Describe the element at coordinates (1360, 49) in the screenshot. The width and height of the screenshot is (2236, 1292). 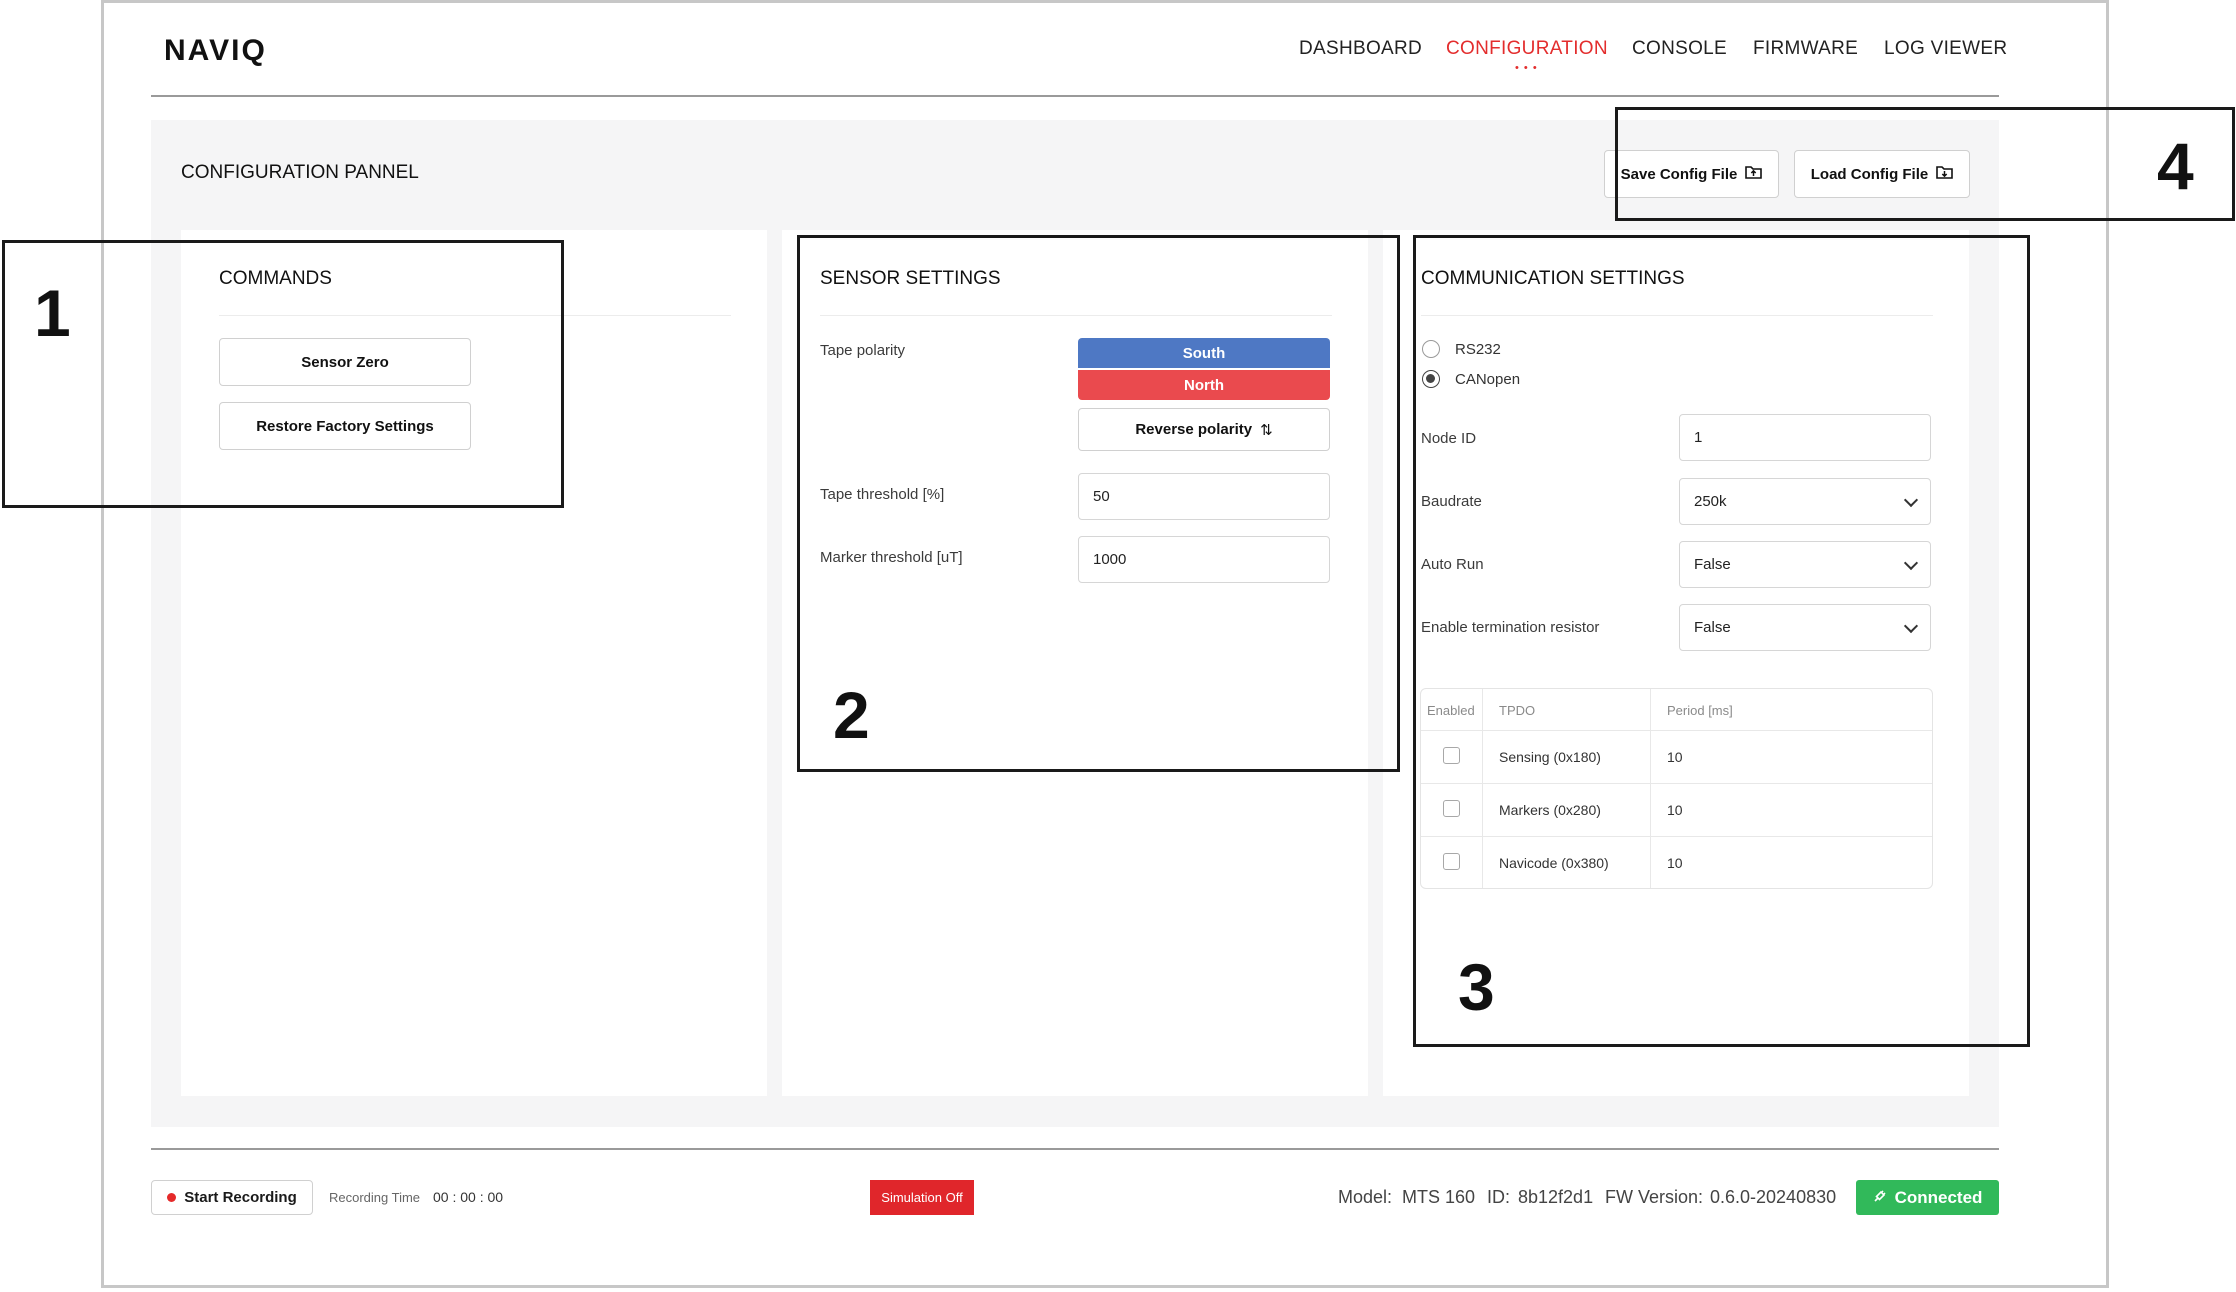
I see `nav-dashboard: DASHBOARD` at that location.